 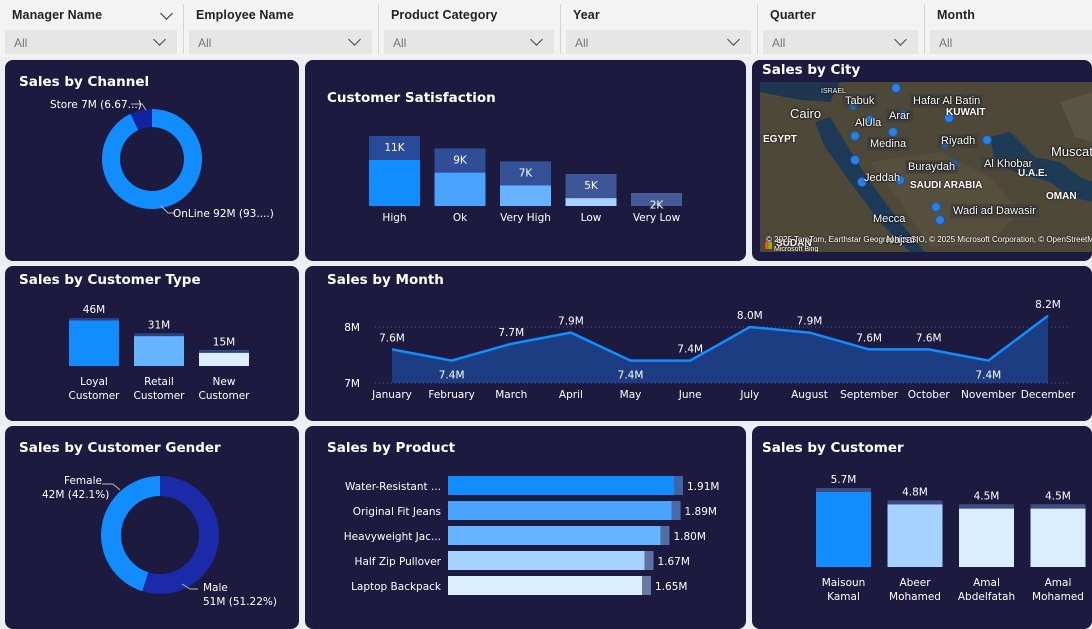 I want to click on data-label: 4.5M, so click(x=1058, y=497).